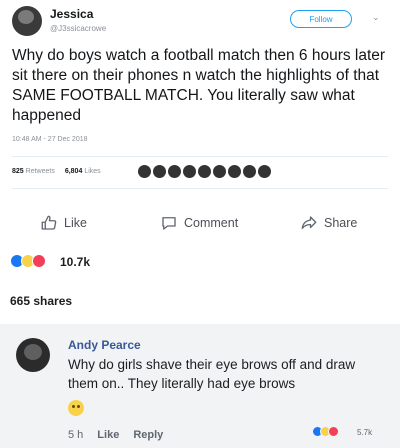 The height and width of the screenshot is (448, 400). I want to click on tweet-stats: 825 Retweets 6,804 Likes, so click(56, 171).